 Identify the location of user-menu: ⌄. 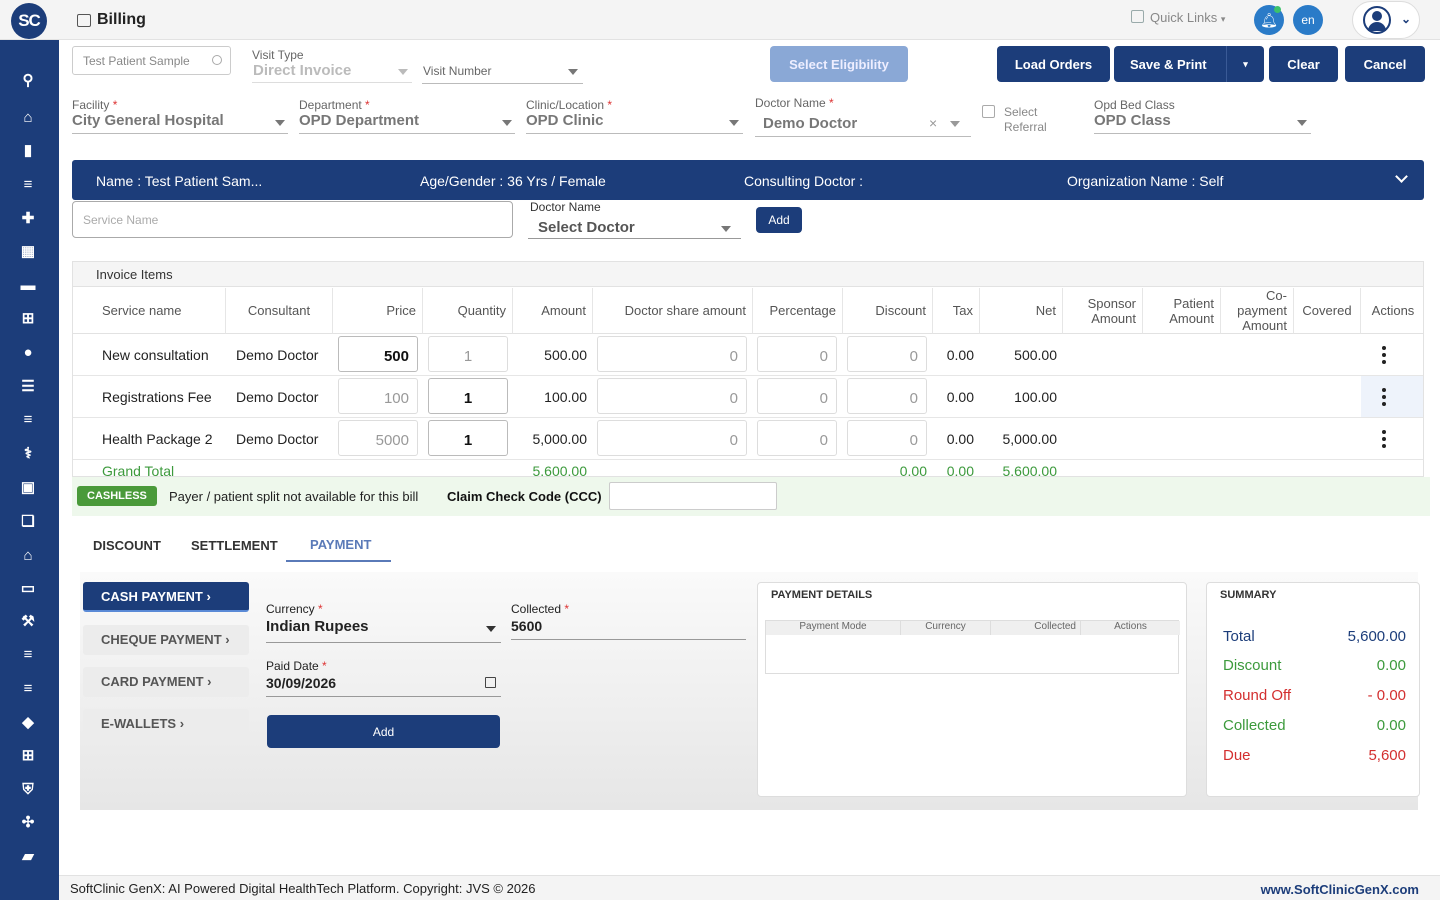
(1386, 20).